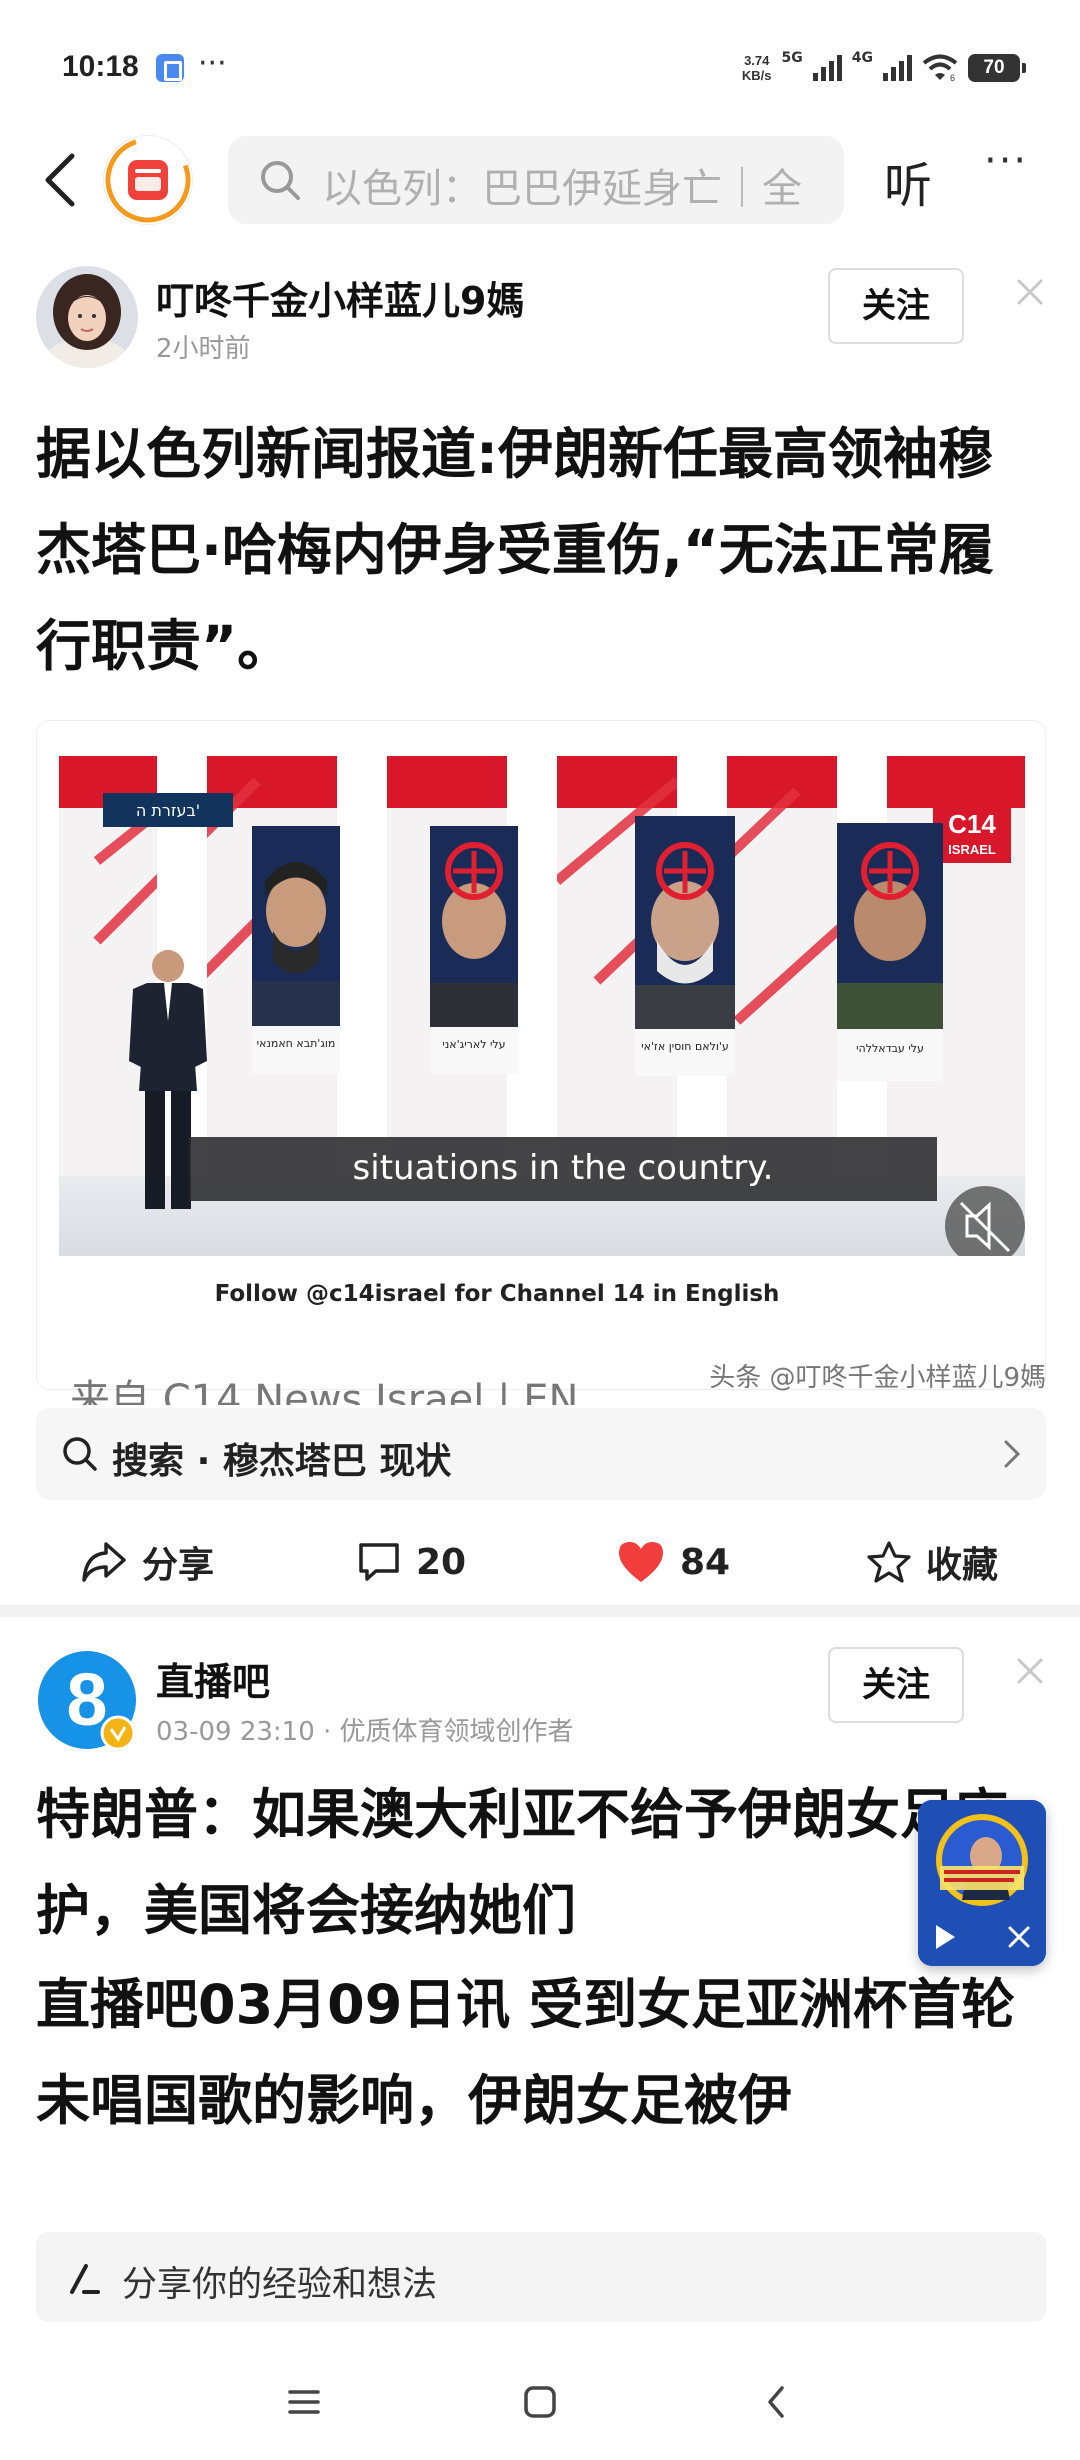  What do you see at coordinates (896, 1685) in the screenshot?
I see `follow-button-2: 关注` at bounding box center [896, 1685].